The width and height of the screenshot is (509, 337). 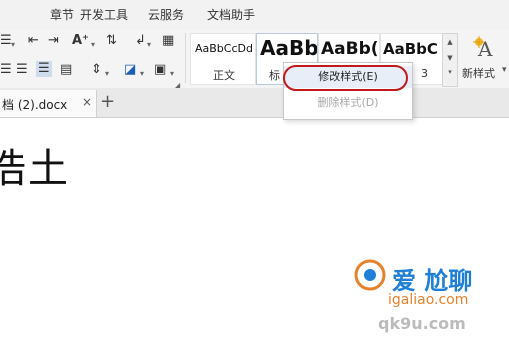 I want to click on style-name: 正文, so click(x=224, y=75).